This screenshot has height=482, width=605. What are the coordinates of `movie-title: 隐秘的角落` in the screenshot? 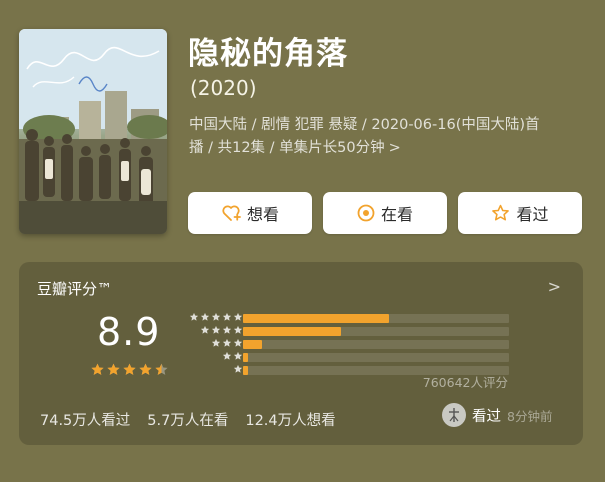 It's located at (268, 54).